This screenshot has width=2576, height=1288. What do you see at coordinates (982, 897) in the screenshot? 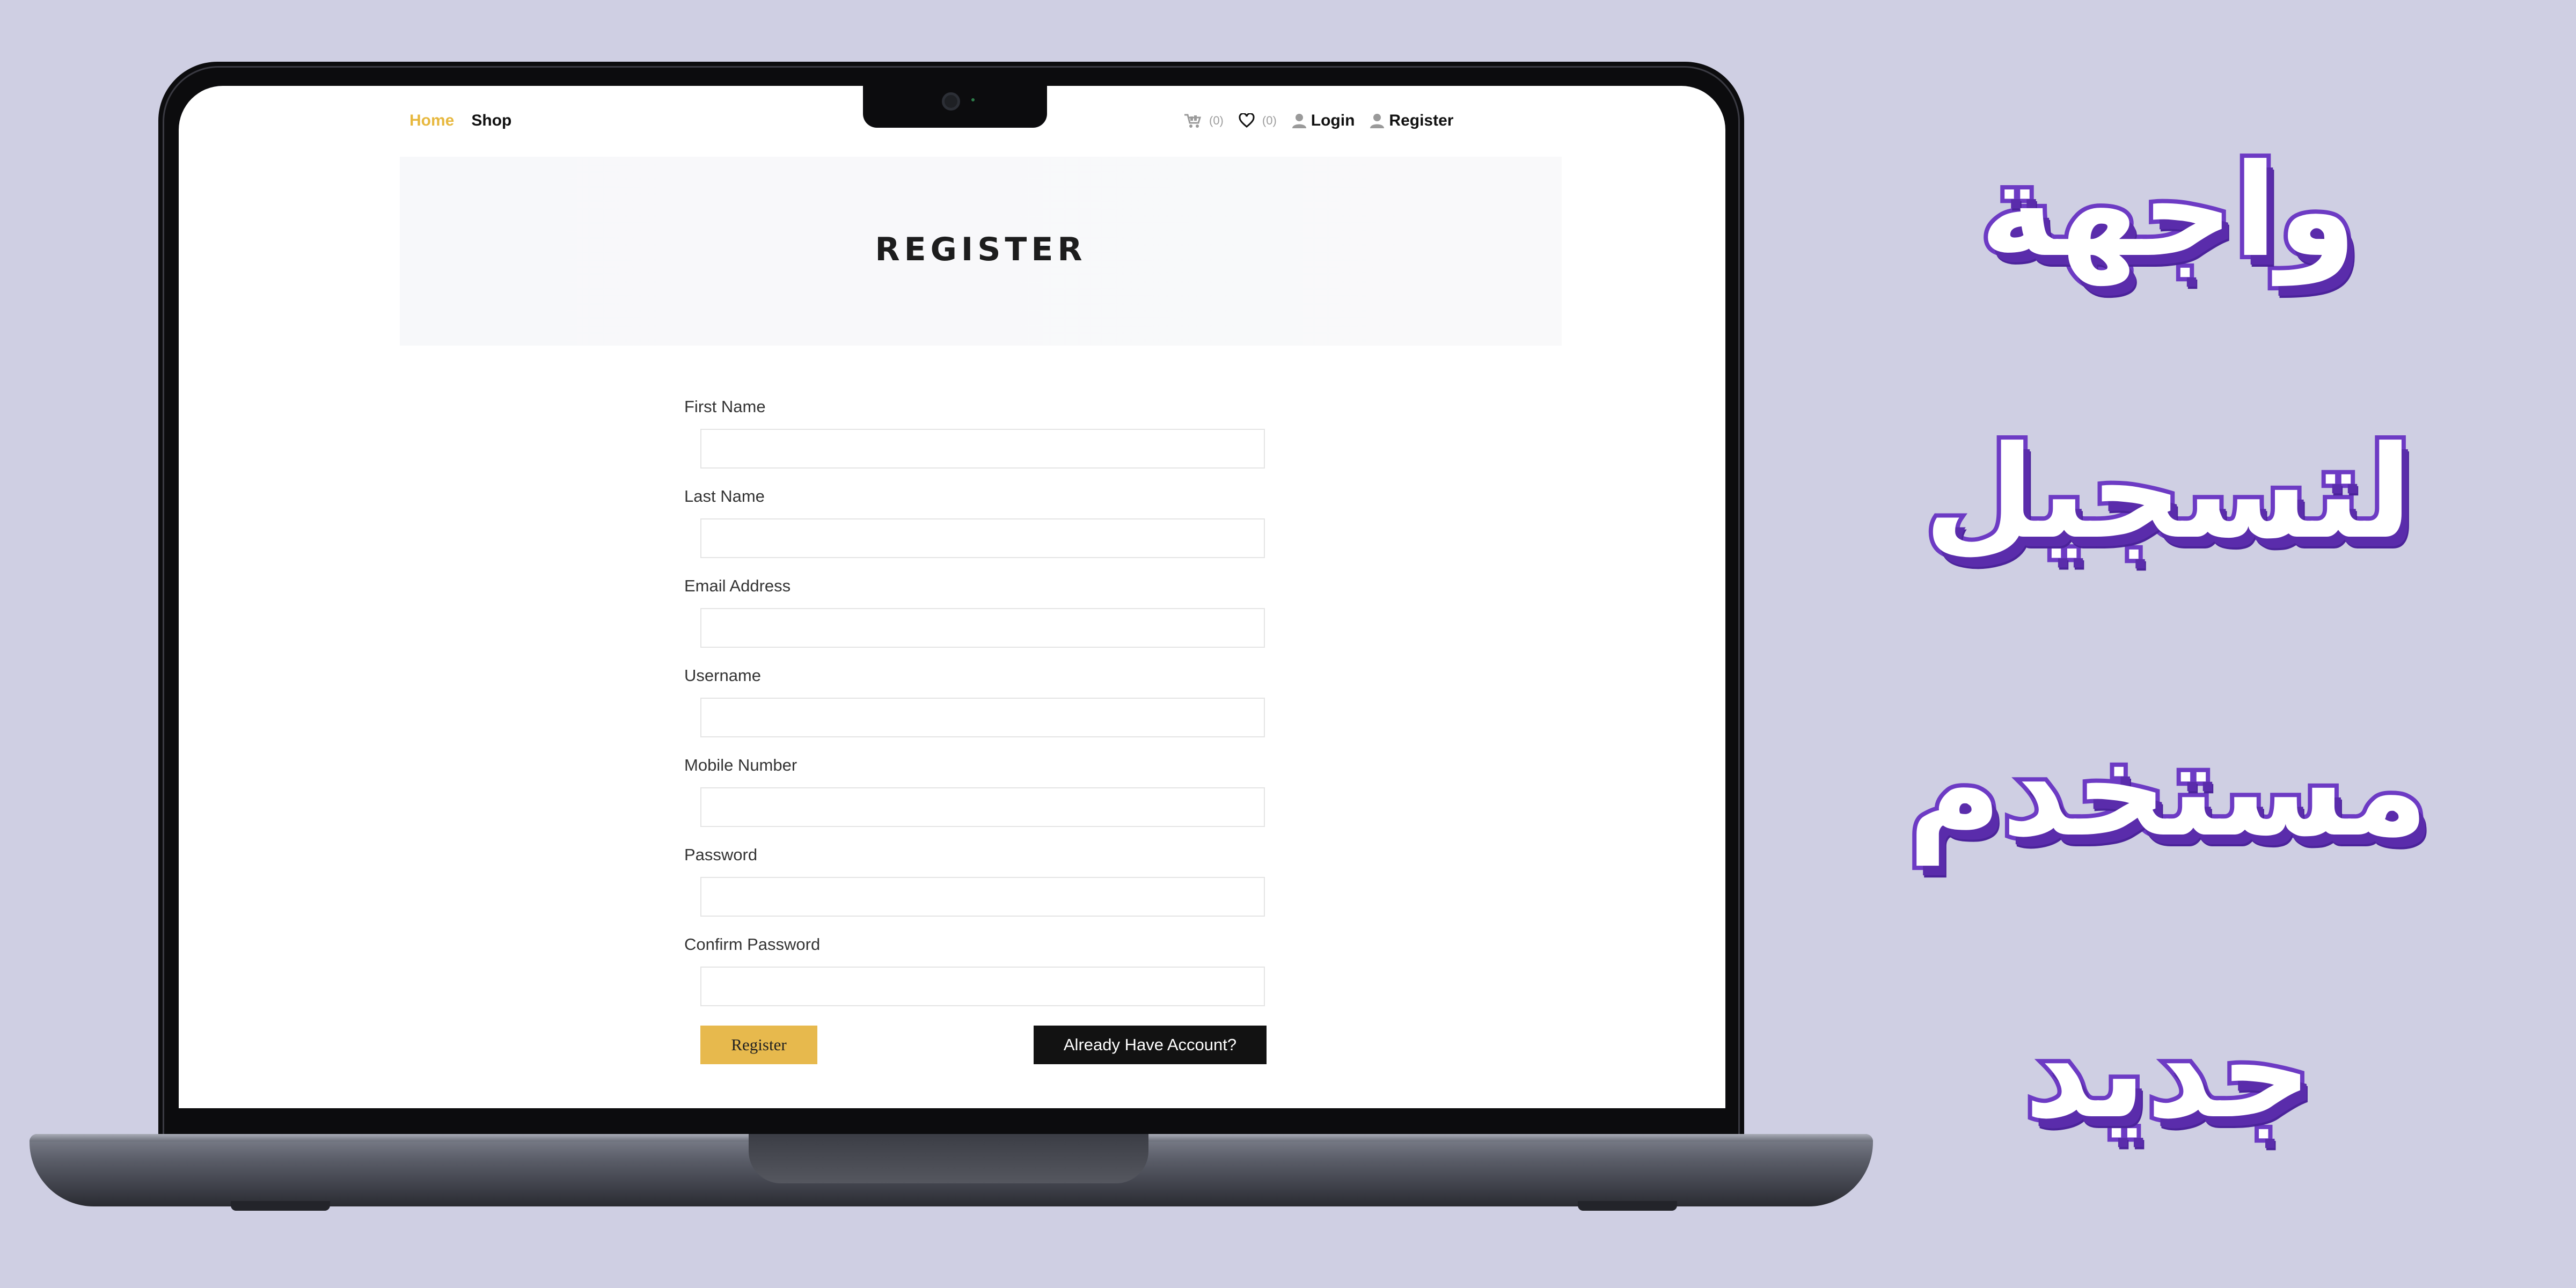
I see `password-input` at bounding box center [982, 897].